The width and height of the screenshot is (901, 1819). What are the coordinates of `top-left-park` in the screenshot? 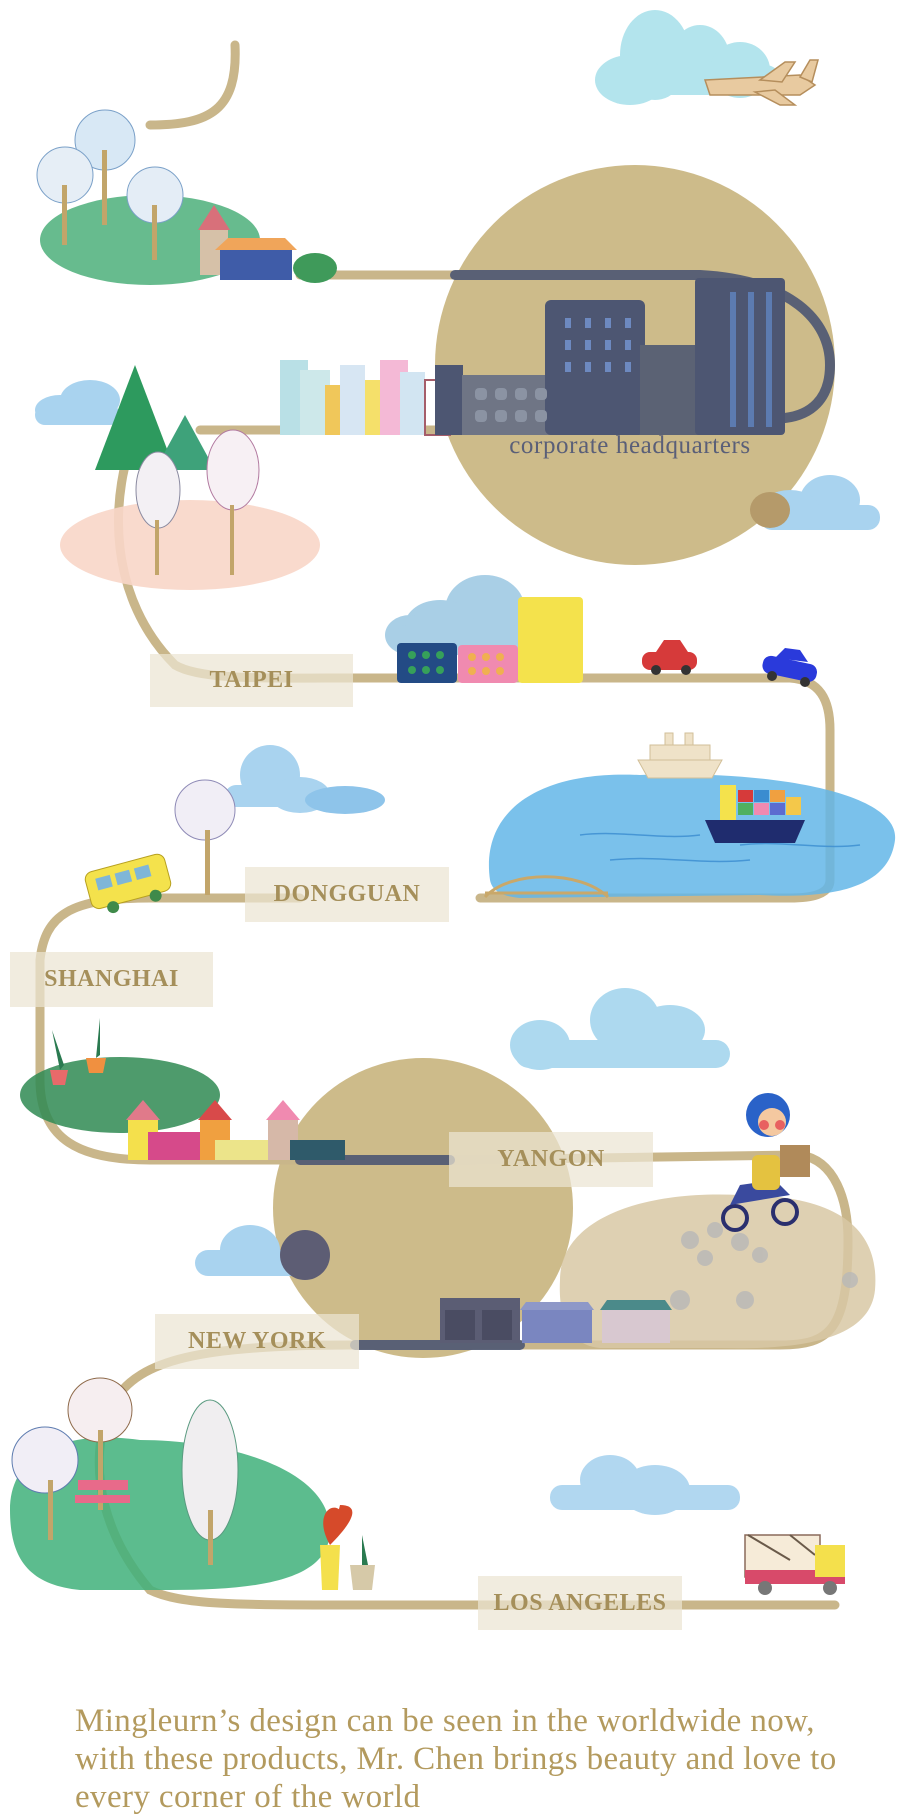 It's located at (186, 197).